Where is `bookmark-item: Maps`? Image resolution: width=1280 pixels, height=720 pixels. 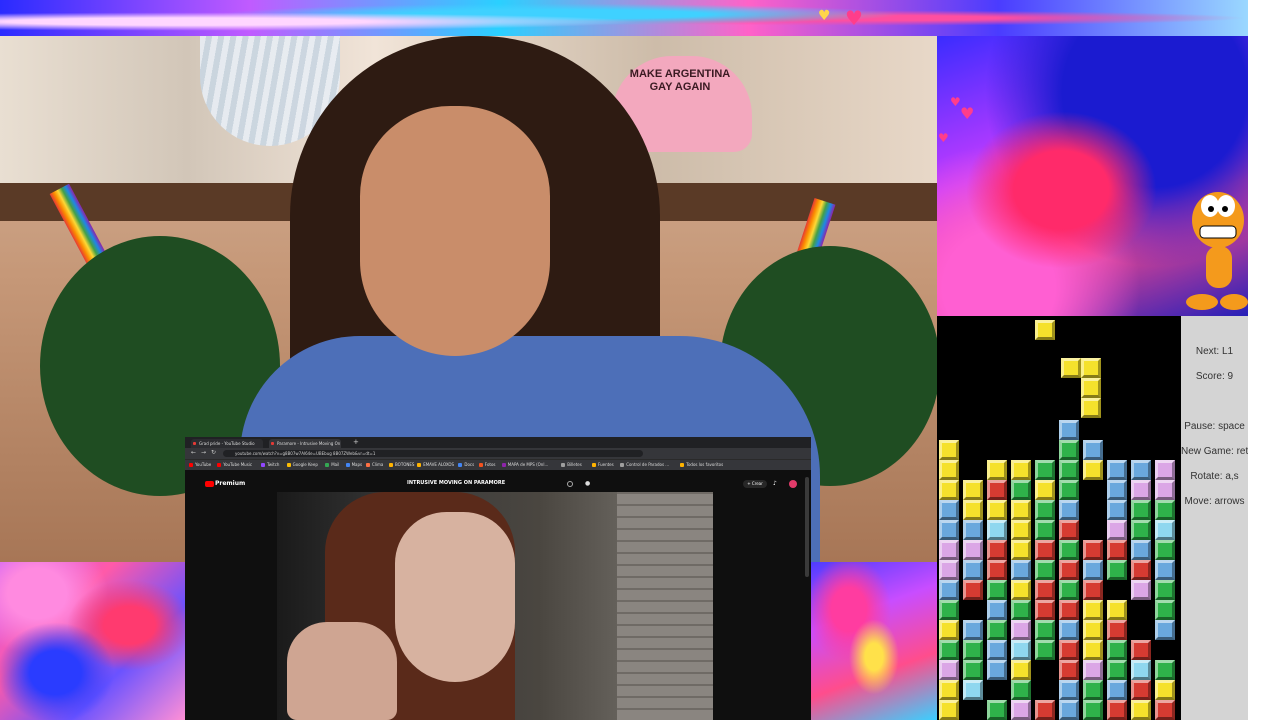 bookmark-item: Maps is located at coordinates (353, 465).